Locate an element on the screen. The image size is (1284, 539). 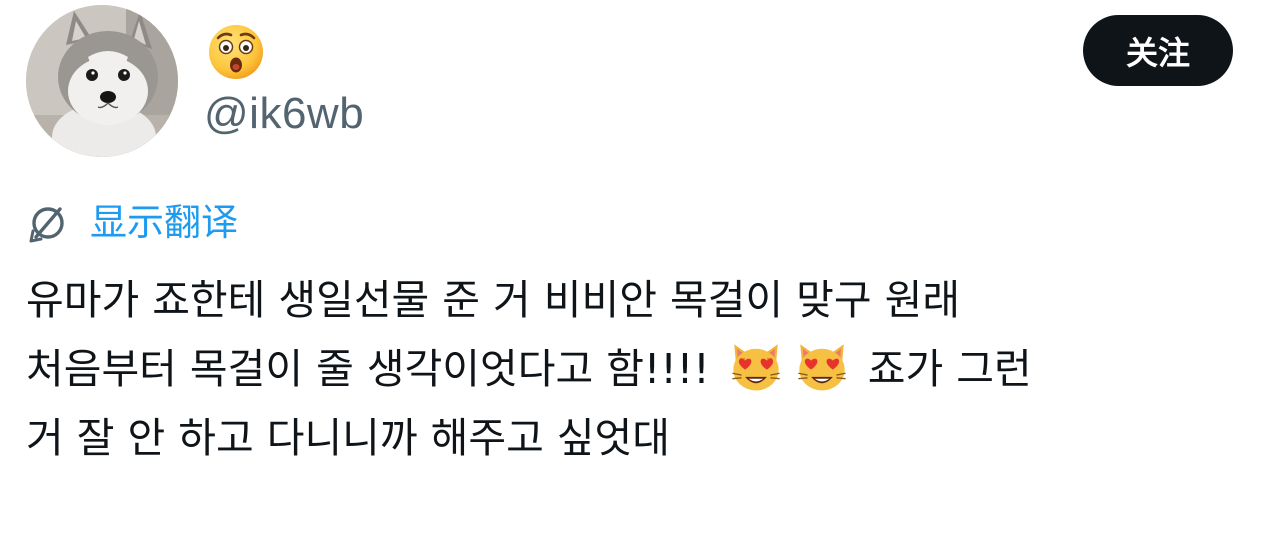
author-display-name is located at coordinates (236, 50).